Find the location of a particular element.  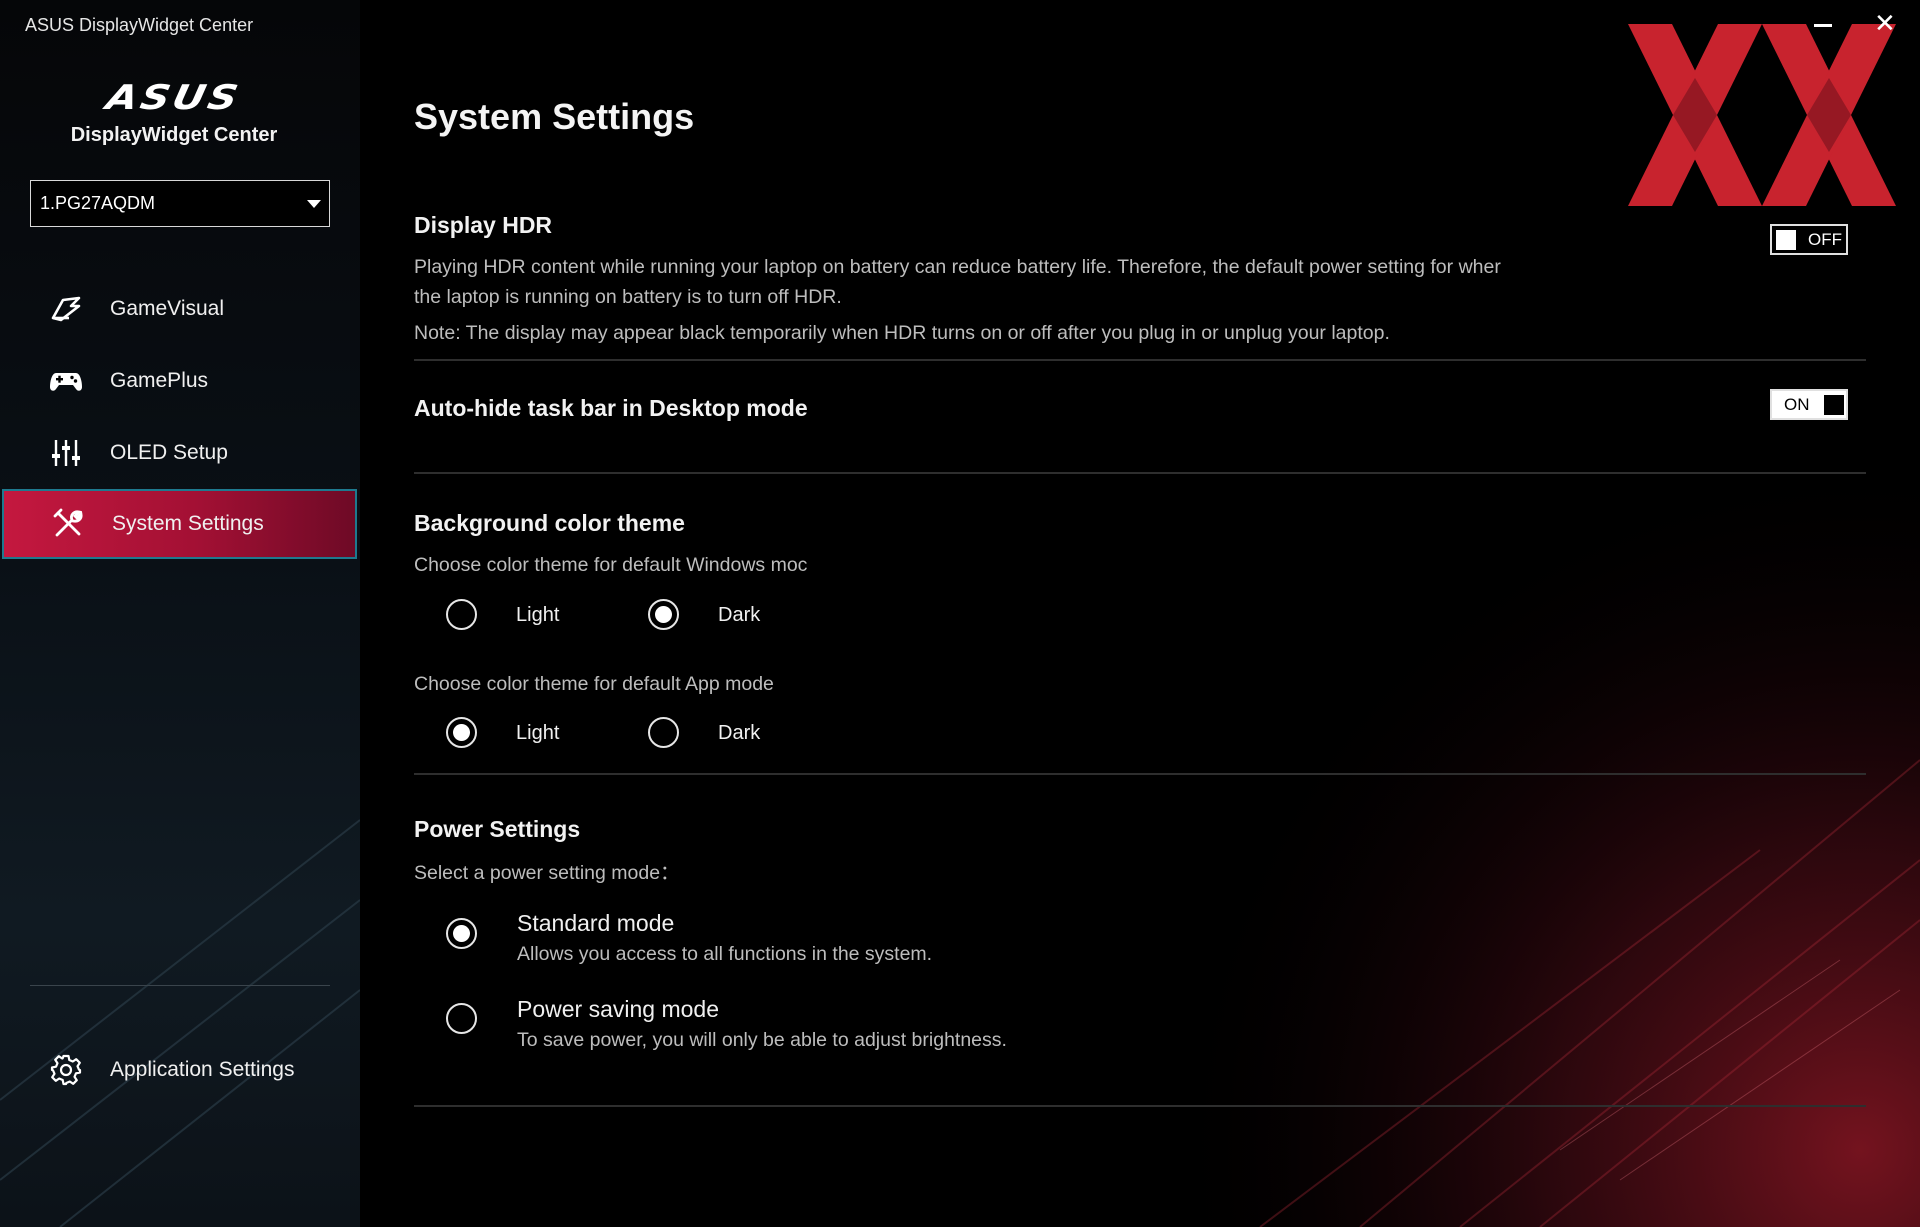

nav-item-system-settings: System Settings is located at coordinates (179, 524).